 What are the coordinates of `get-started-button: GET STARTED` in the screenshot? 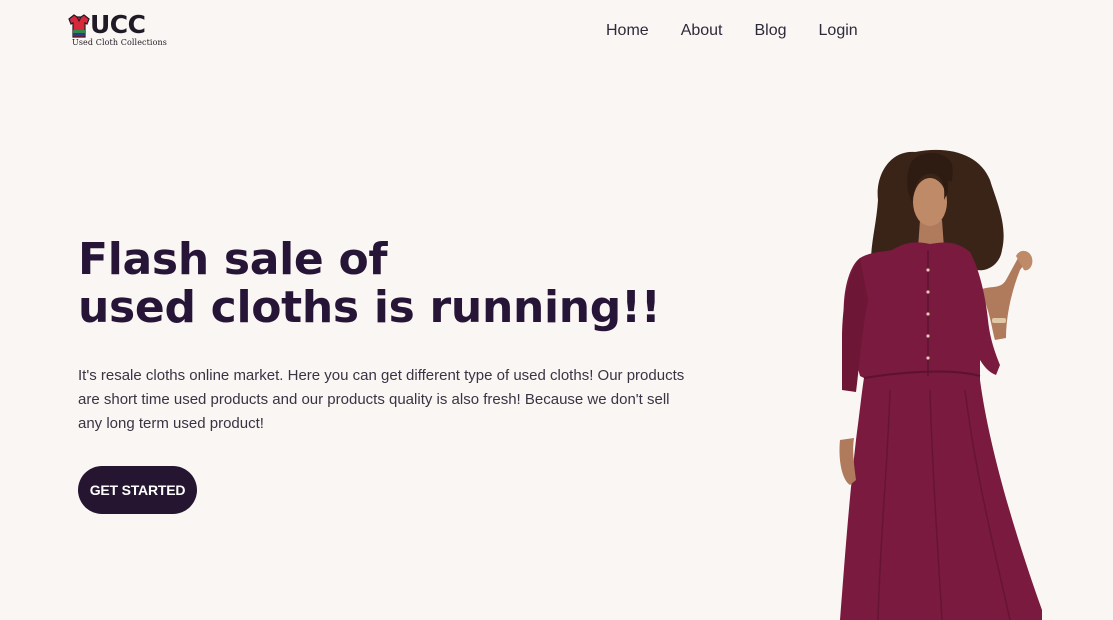 It's located at (137, 490).